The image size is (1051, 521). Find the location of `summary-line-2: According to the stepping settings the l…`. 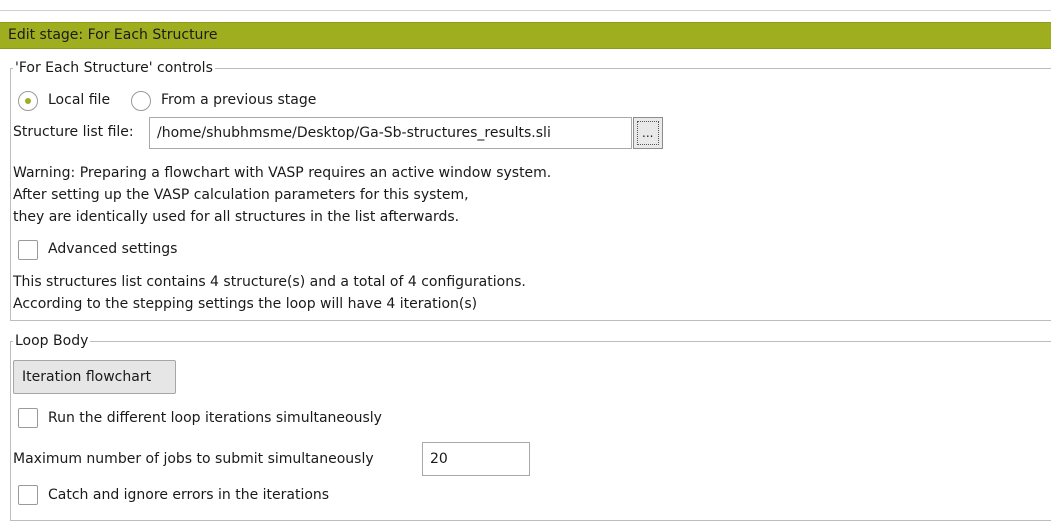

summary-line-2: According to the stepping settings the l… is located at coordinates (245, 304).